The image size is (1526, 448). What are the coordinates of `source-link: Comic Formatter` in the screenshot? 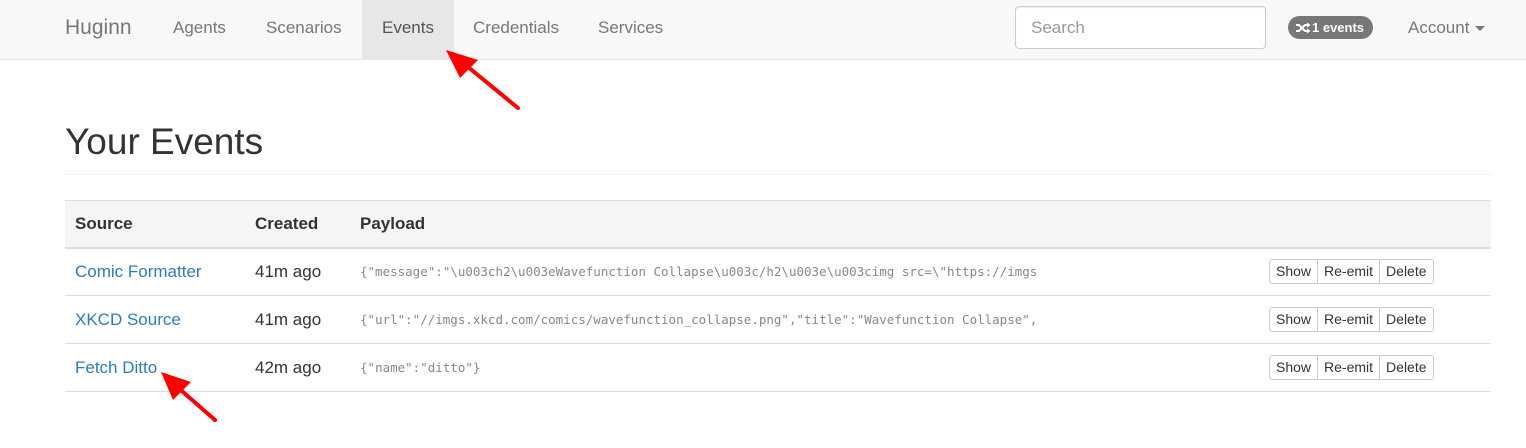 It's located at (138, 271).